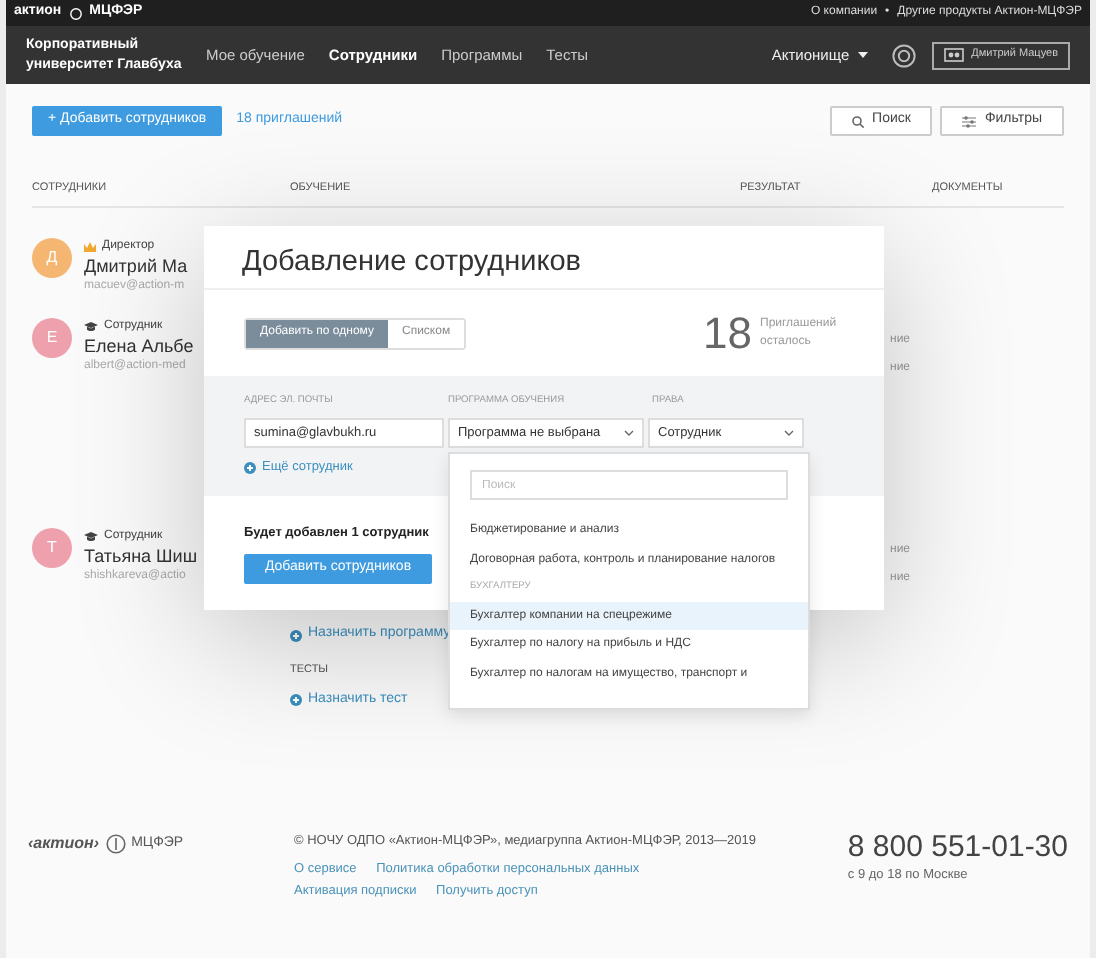 The height and width of the screenshot is (958, 1096). I want to click on avatar: Е, so click(52, 338).